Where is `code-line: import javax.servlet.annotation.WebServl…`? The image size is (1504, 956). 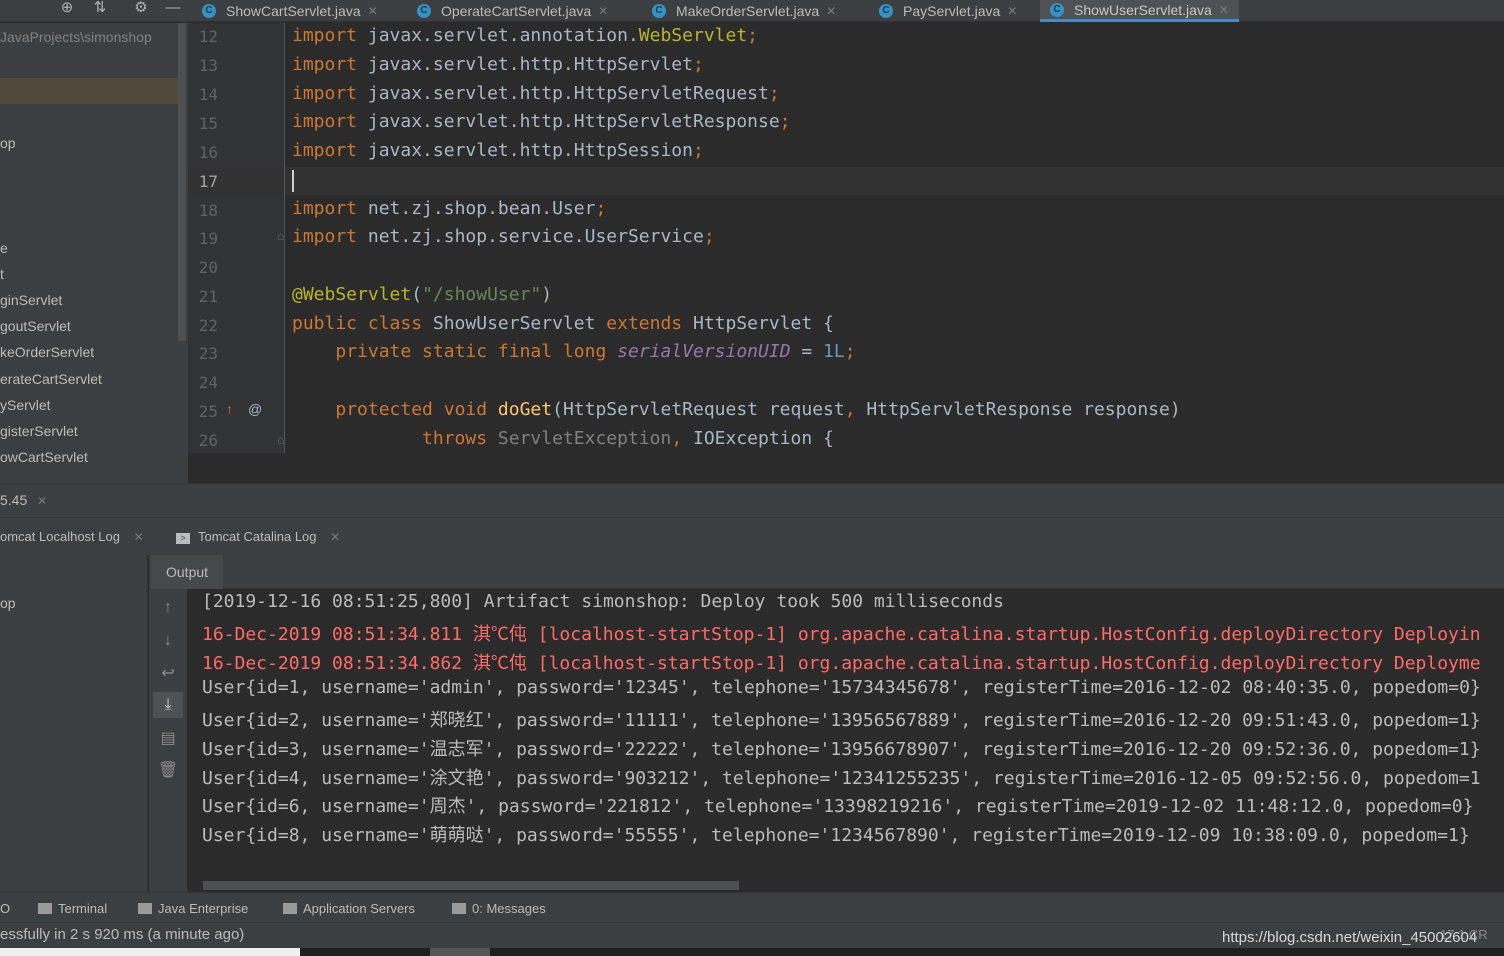 code-line: import javax.servlet.annotation.WebServl… is located at coordinates (525, 35).